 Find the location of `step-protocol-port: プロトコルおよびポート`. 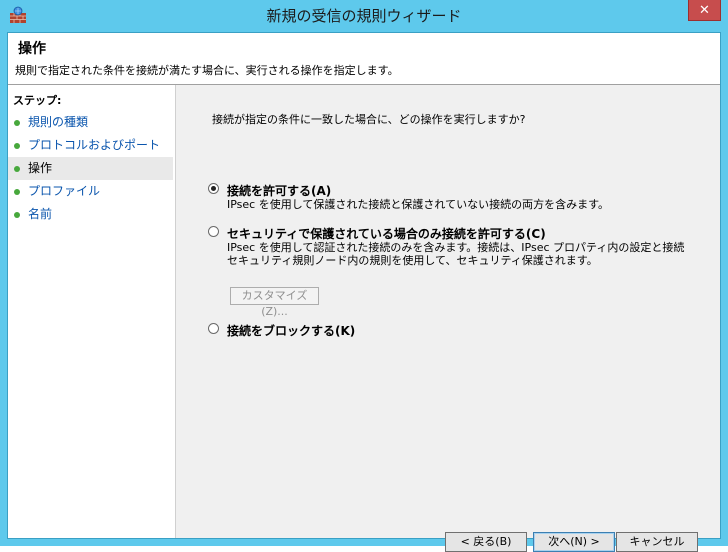

step-protocol-port: プロトコルおよびポート is located at coordinates (90, 145).